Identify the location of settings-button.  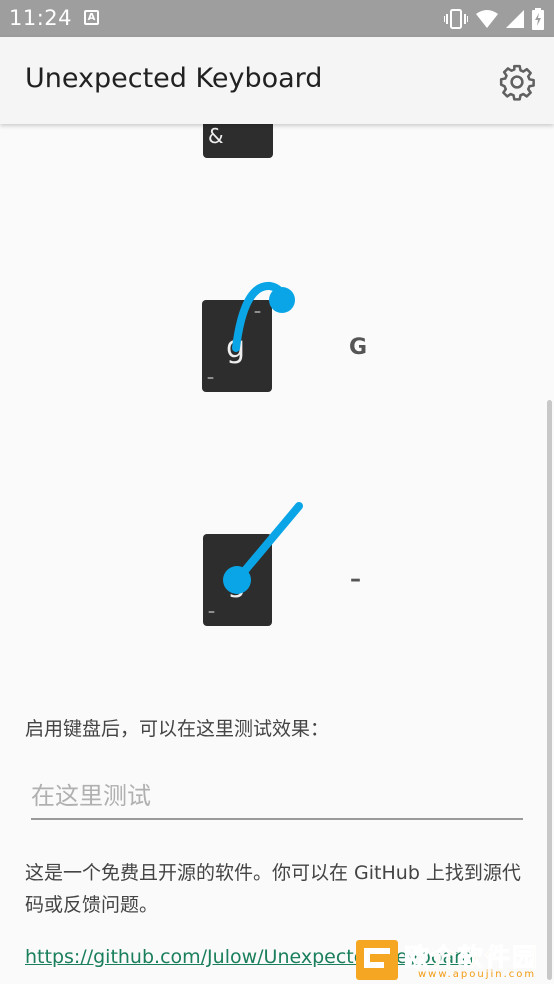
(517, 82).